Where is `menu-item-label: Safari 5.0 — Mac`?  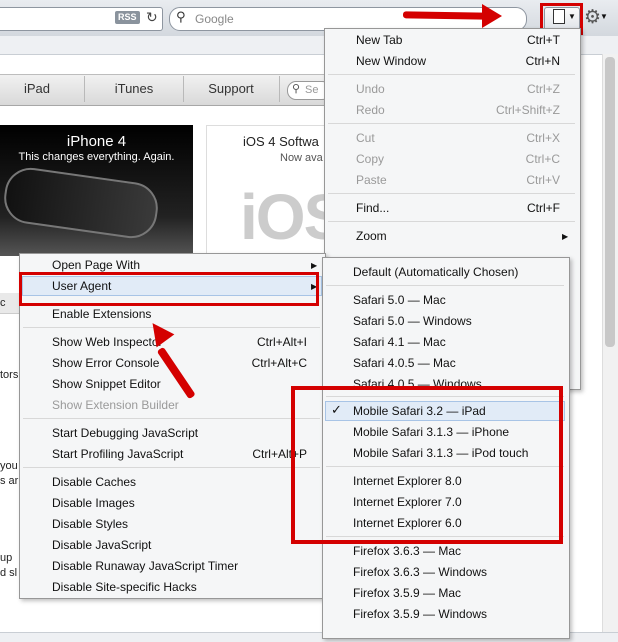 menu-item-label: Safari 5.0 — Mac is located at coordinates (399, 300).